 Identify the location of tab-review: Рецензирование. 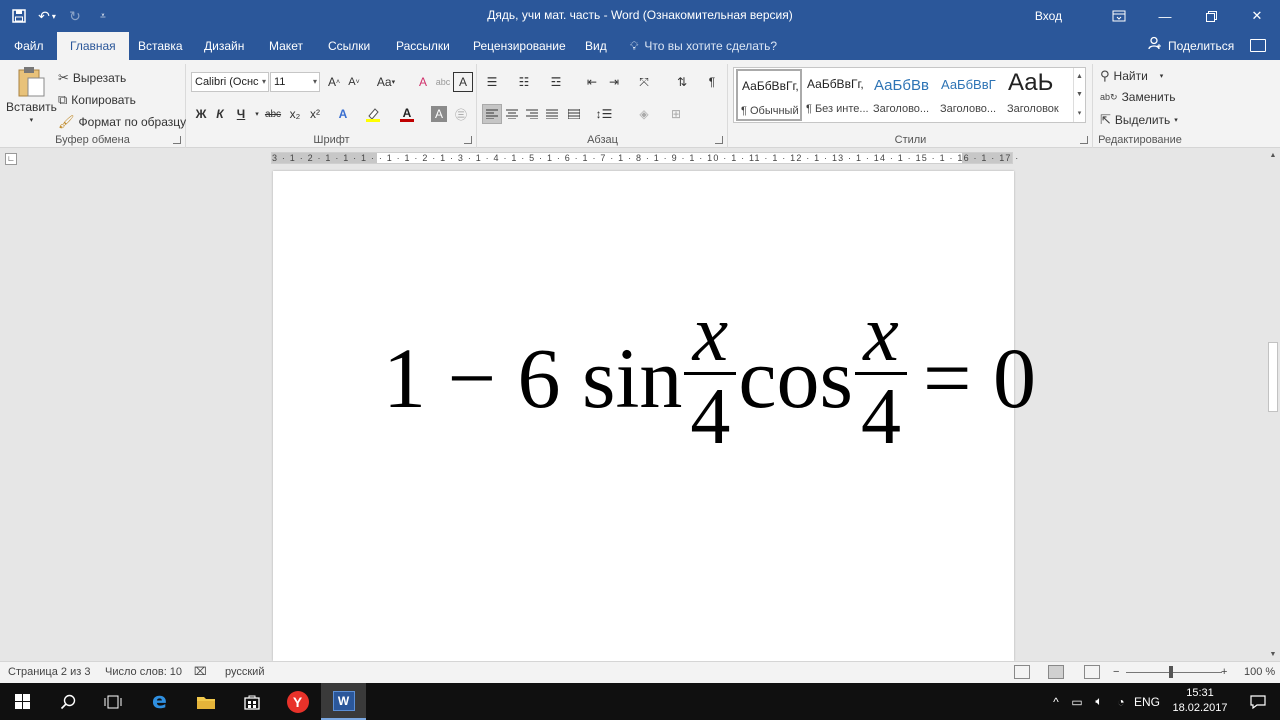
(519, 46).